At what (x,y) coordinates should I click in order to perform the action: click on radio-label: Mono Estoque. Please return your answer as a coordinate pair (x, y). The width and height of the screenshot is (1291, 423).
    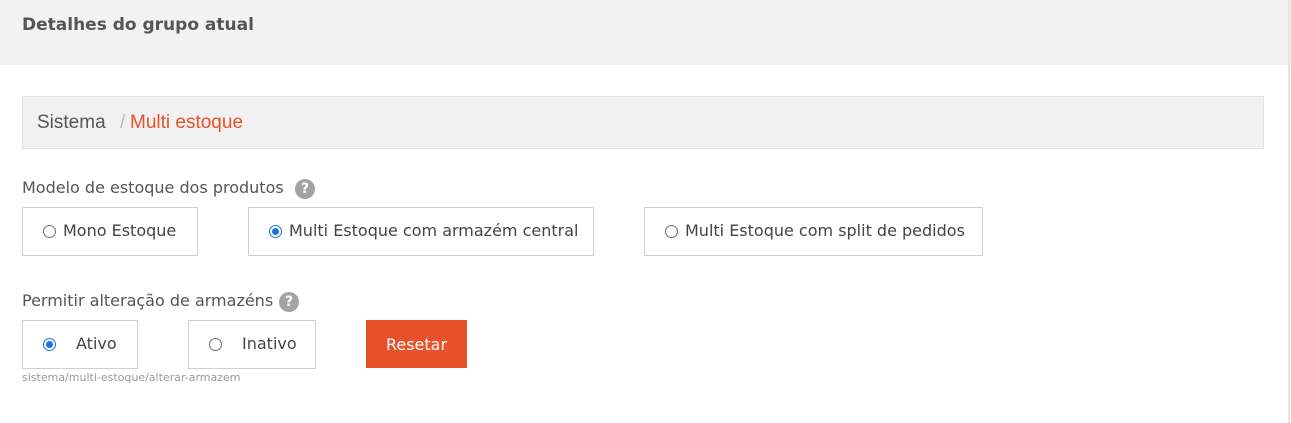
    Looking at the image, I should click on (120, 230).